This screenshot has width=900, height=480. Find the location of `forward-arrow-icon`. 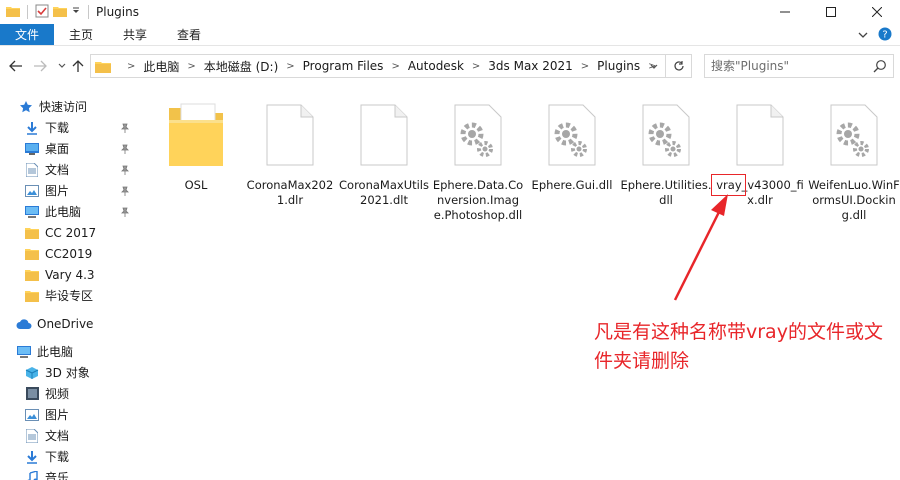

forward-arrow-icon is located at coordinates (40, 66).